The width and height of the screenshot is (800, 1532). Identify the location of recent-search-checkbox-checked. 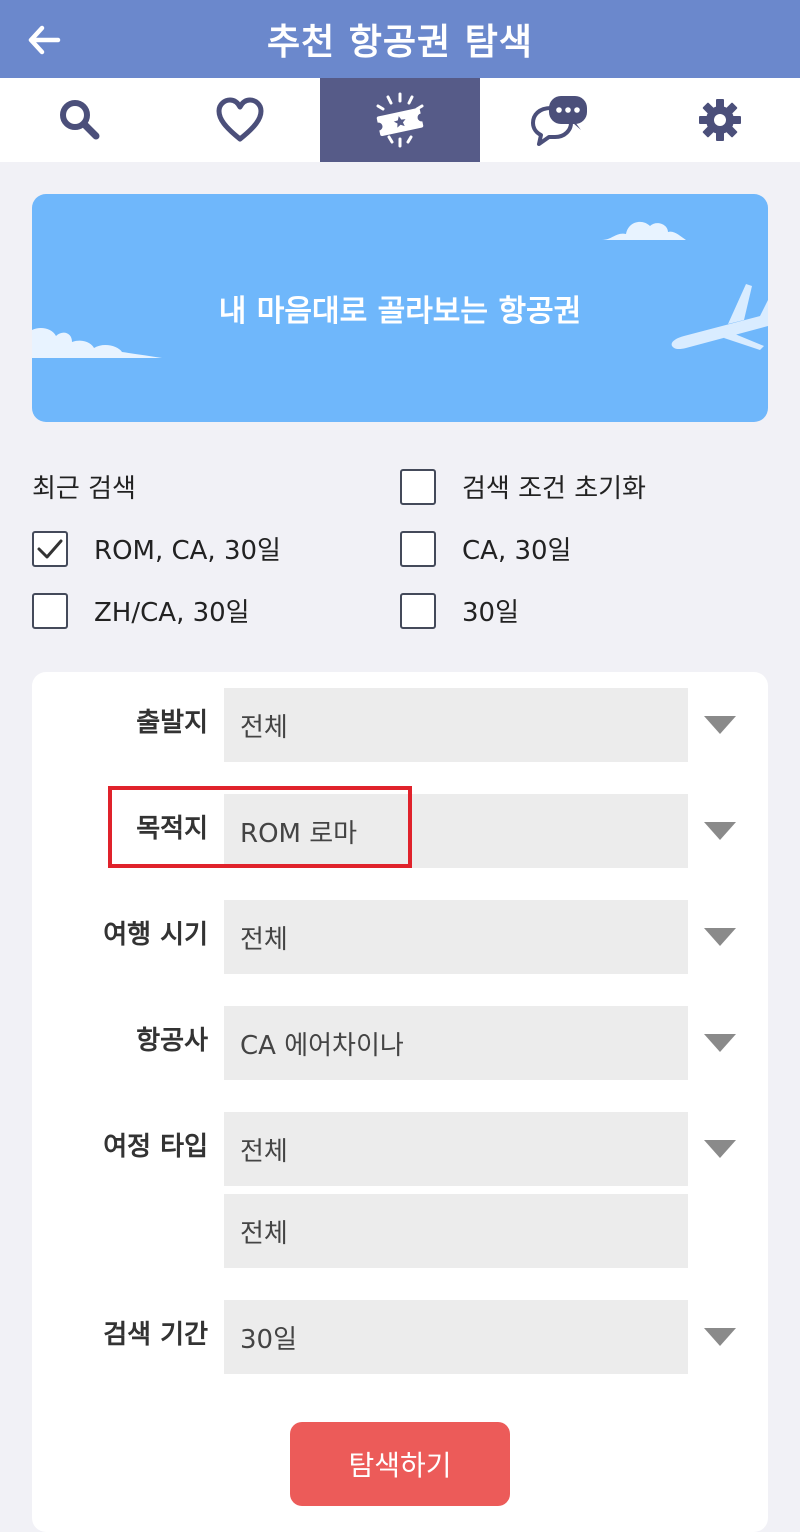
(50, 548).